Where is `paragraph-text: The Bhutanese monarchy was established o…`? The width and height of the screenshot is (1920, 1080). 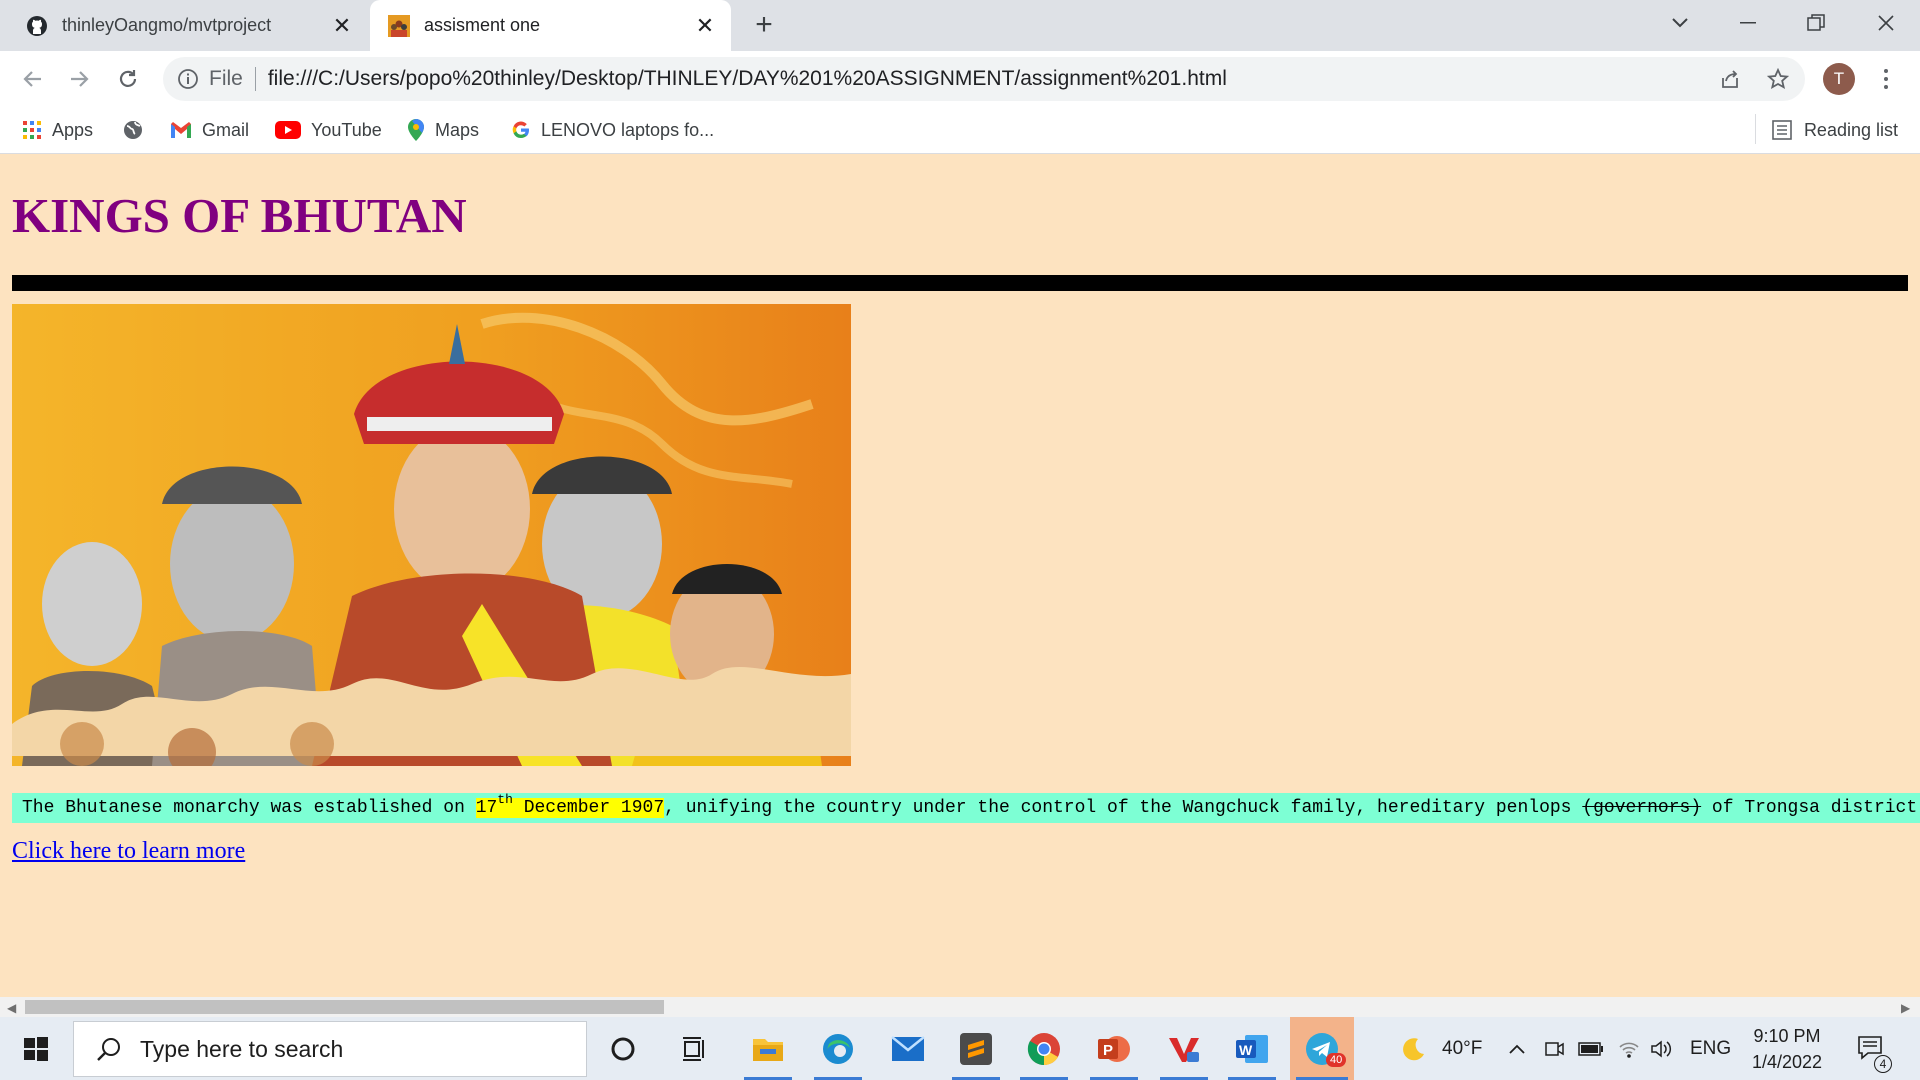 paragraph-text: The Bhutanese monarchy was established o… is located at coordinates (249, 808).